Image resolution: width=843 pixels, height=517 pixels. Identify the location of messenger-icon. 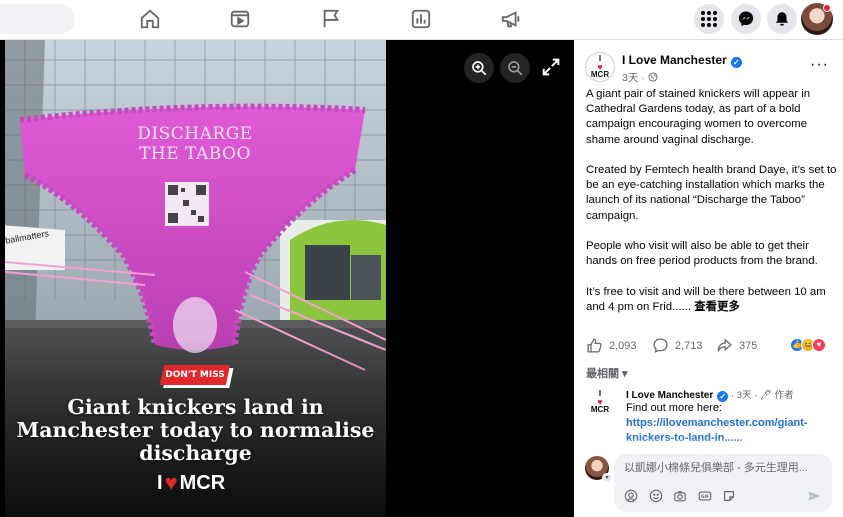
(746, 19).